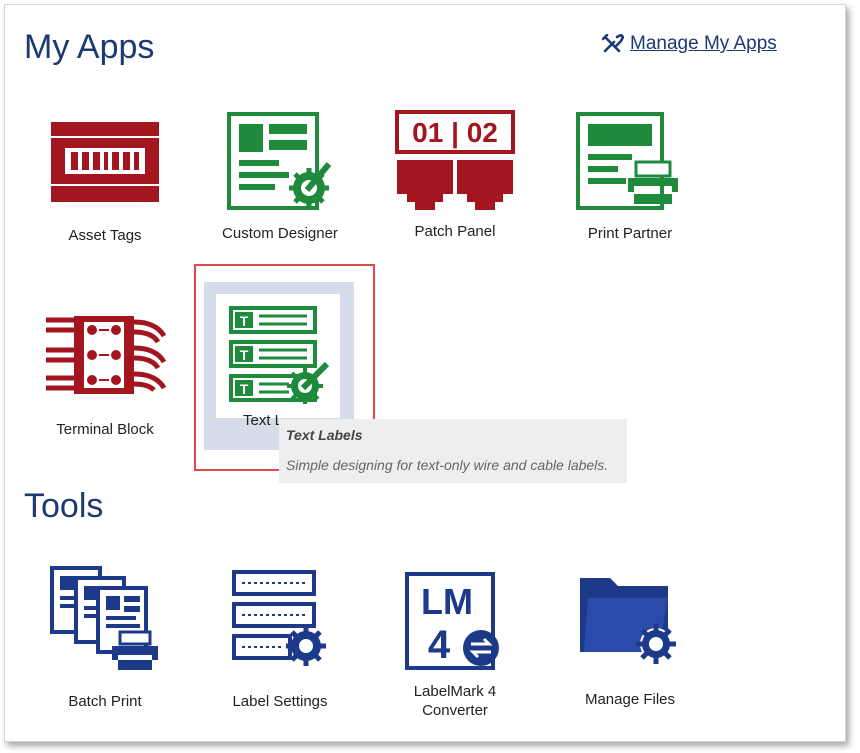 This screenshot has height=753, width=860. I want to click on custom-designer-icon, so click(279, 161).